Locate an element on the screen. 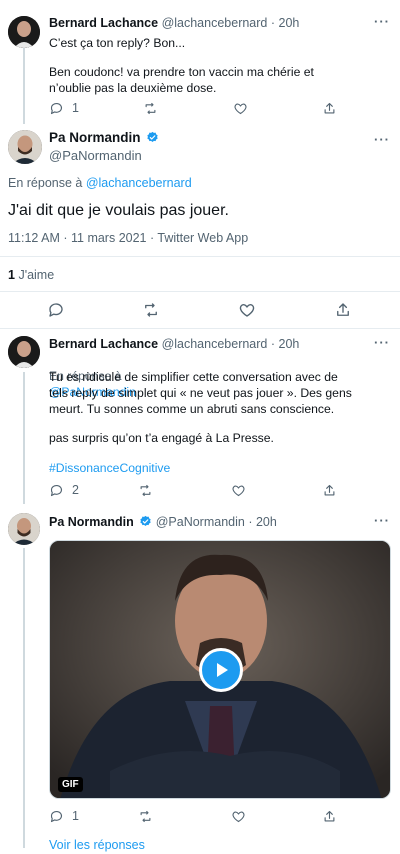 The image size is (400, 854). tweet-actions is located at coordinates (200, 311).